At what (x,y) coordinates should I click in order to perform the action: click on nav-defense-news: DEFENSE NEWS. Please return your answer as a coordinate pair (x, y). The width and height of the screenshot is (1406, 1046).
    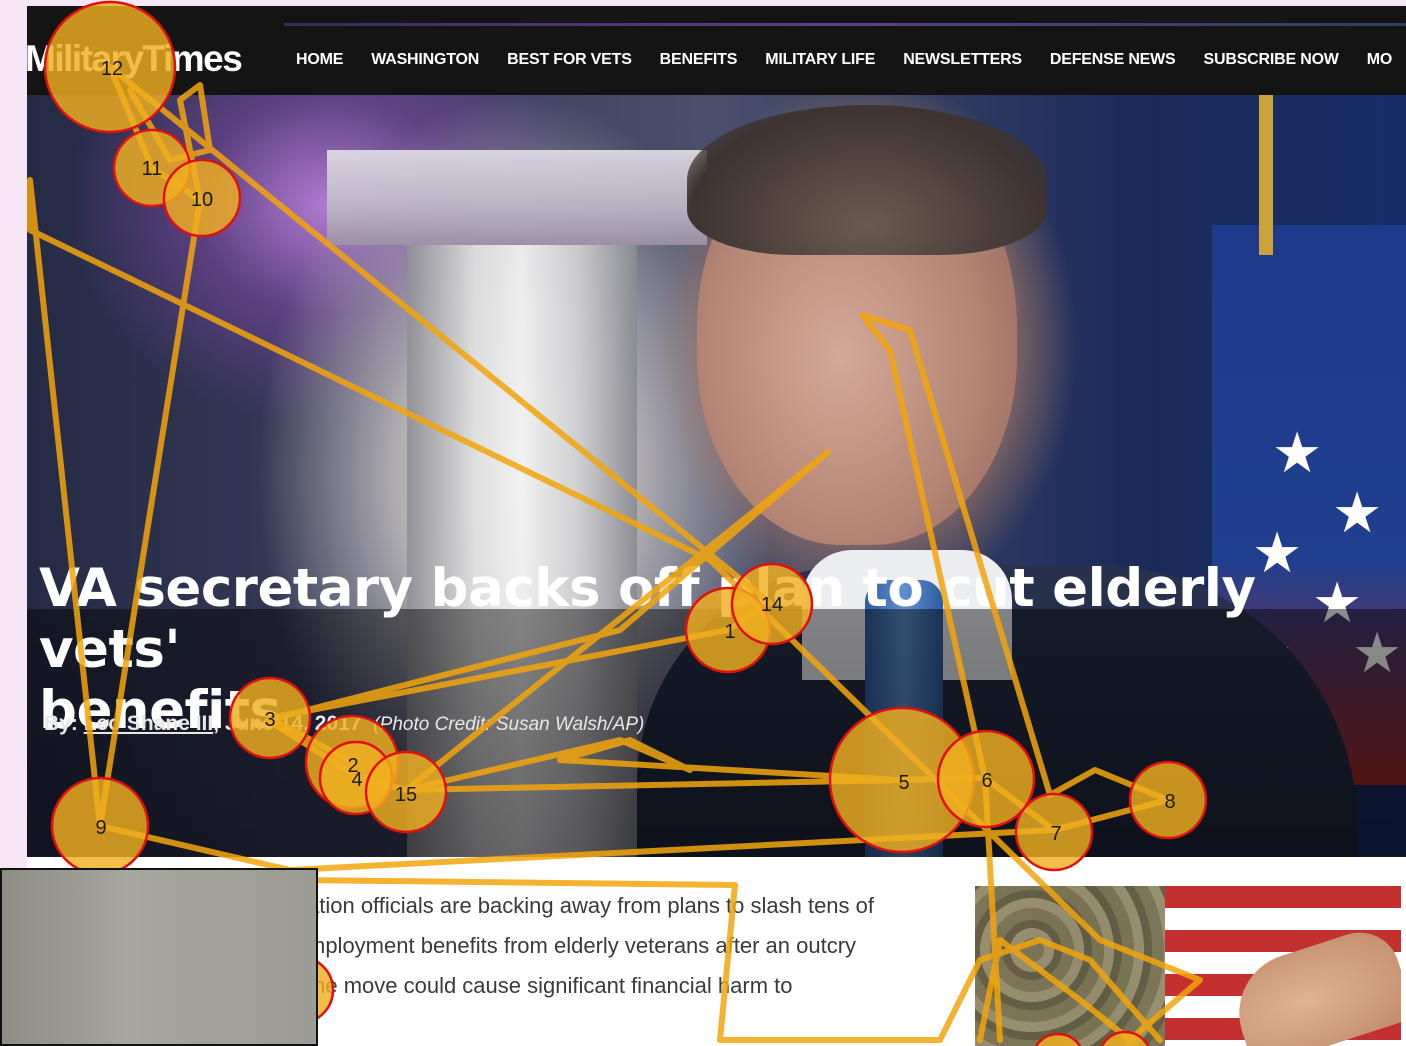
    Looking at the image, I should click on (1113, 60).